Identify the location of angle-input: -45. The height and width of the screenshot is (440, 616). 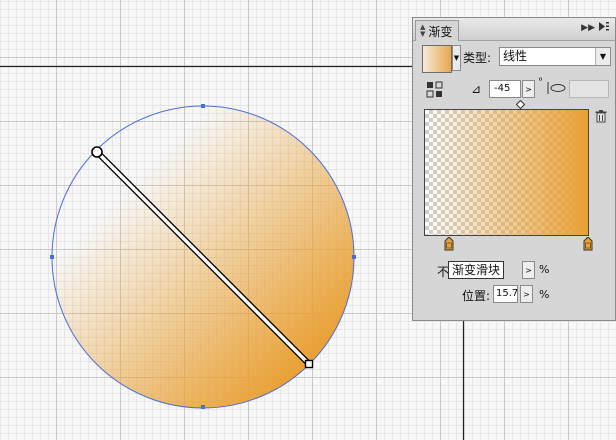
(505, 89).